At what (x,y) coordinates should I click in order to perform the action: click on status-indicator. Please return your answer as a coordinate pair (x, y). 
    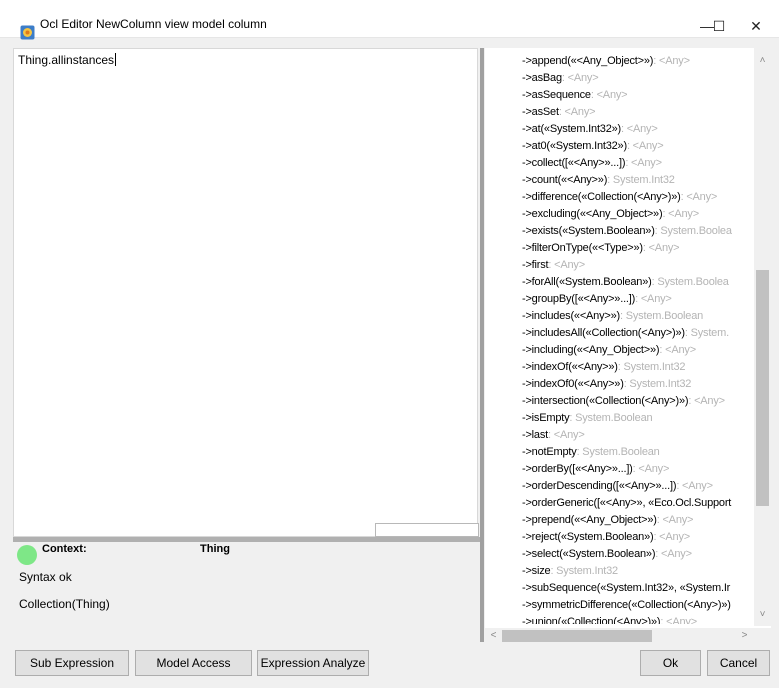
    Looking at the image, I should click on (27, 555).